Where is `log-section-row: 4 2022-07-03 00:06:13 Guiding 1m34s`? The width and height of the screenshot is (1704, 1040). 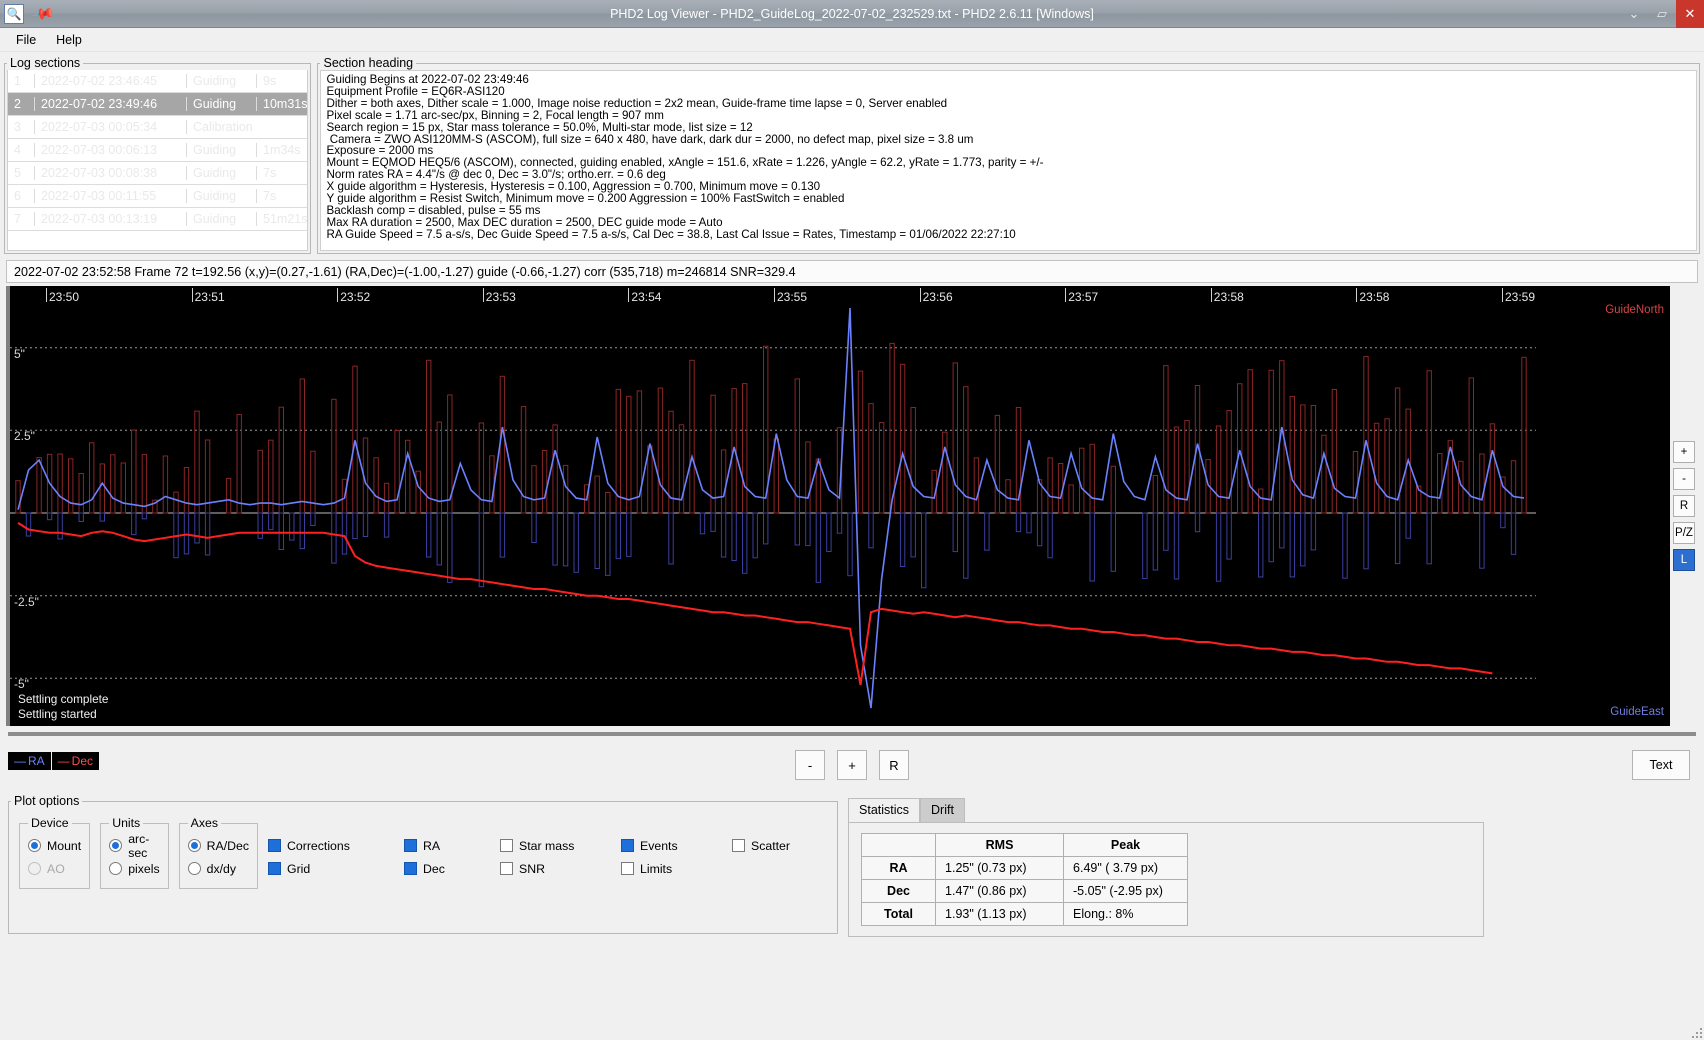 log-section-row: 4 2022-07-03 00:06:13 Guiding 1m34s is located at coordinates (158, 150).